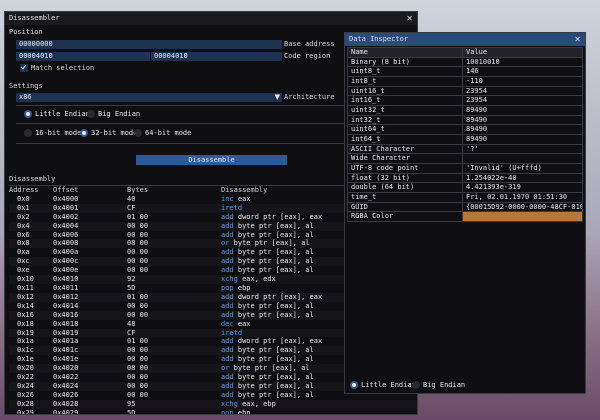 The width and height of the screenshot is (600, 420). I want to click on cell-address: 0x2, so click(23, 216).